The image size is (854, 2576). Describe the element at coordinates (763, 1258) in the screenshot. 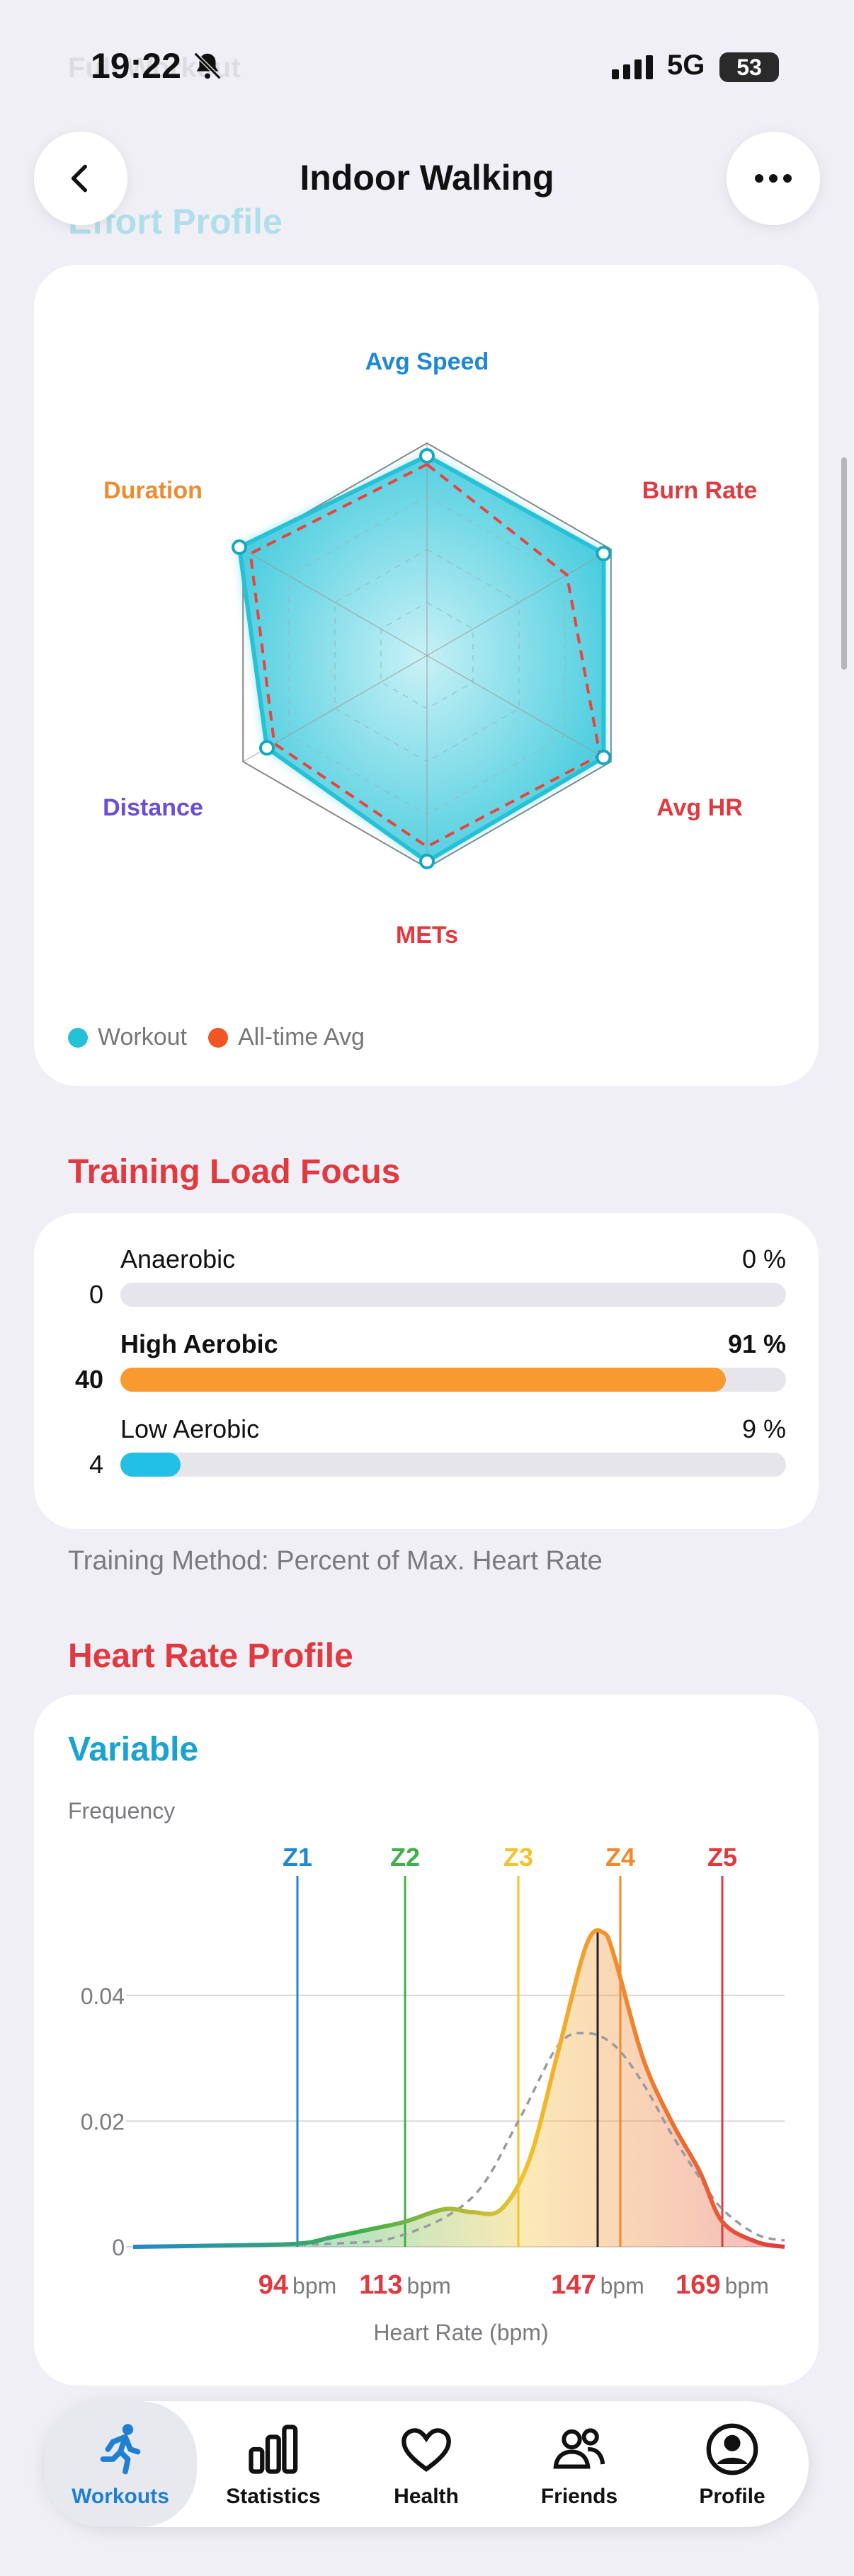

I see `training-load-percent: 0 %` at that location.